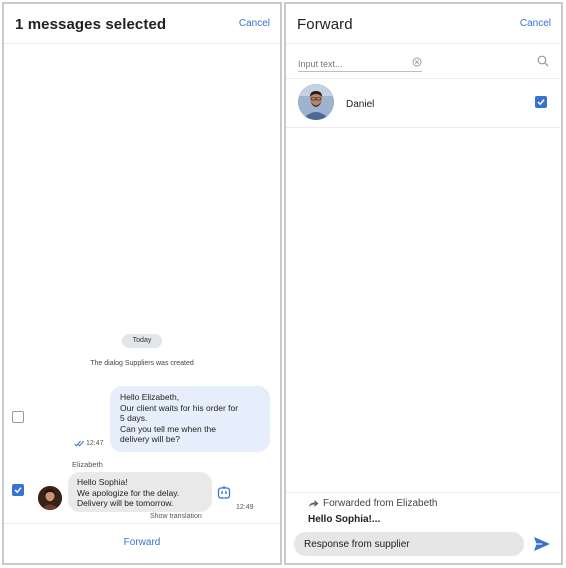  What do you see at coordinates (91, 24) in the screenshot?
I see `page-title: 1 messages selected` at bounding box center [91, 24].